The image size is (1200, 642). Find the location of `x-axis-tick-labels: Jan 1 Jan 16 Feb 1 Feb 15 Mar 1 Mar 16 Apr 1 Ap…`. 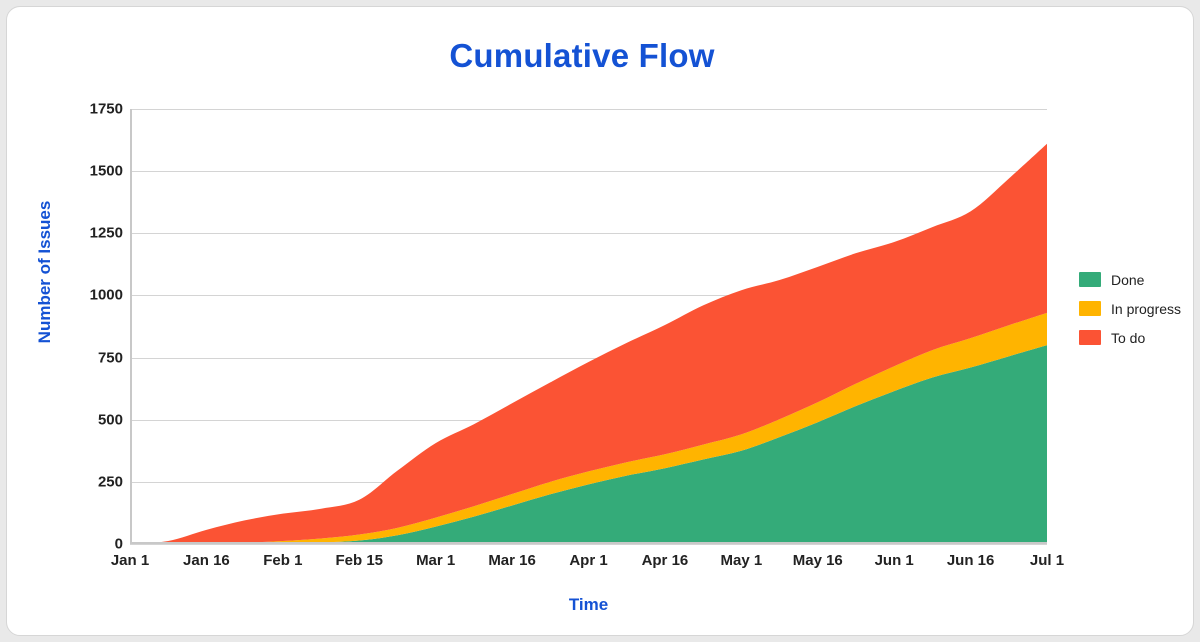

x-axis-tick-labels: Jan 1 Jan 16 Feb 1 Feb 15 Mar 1 Mar 16 Apr 1 Ap… is located at coordinates (587, 564).